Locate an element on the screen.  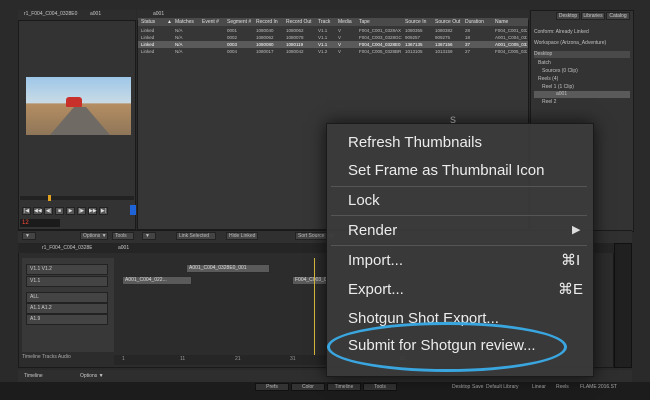
col-record-in: Record In is located at coordinates (269, 22).